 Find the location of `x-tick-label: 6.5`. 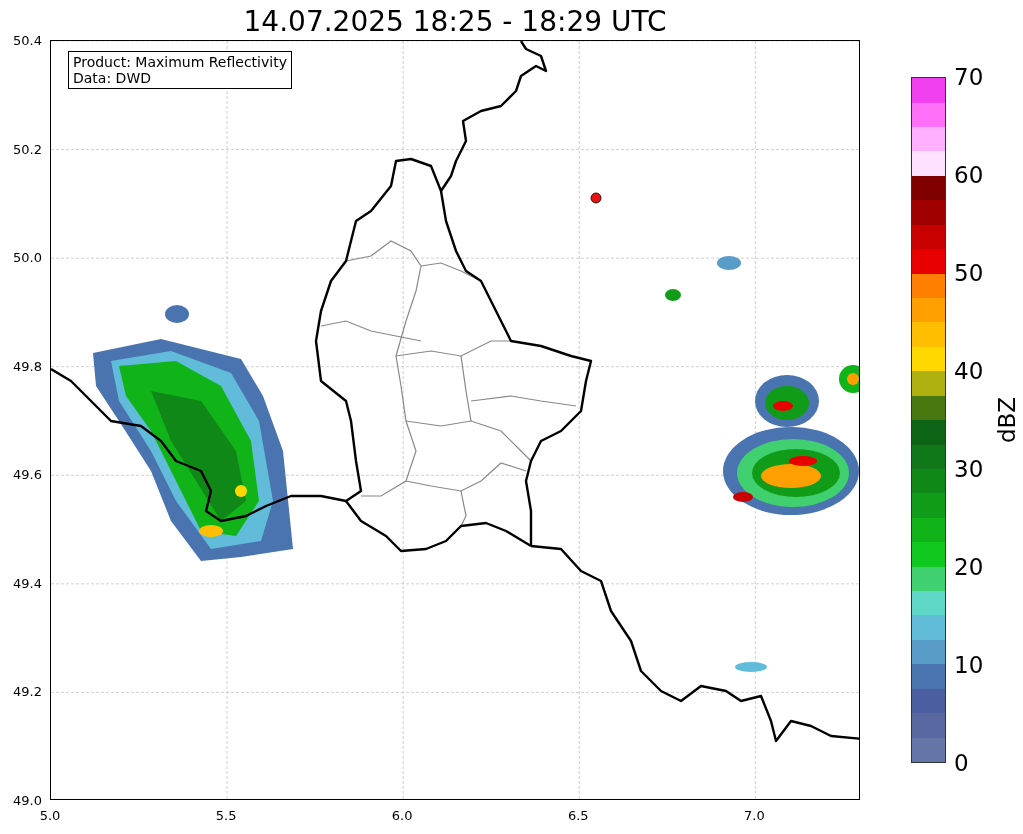

x-tick-label: 6.5 is located at coordinates (578, 815).